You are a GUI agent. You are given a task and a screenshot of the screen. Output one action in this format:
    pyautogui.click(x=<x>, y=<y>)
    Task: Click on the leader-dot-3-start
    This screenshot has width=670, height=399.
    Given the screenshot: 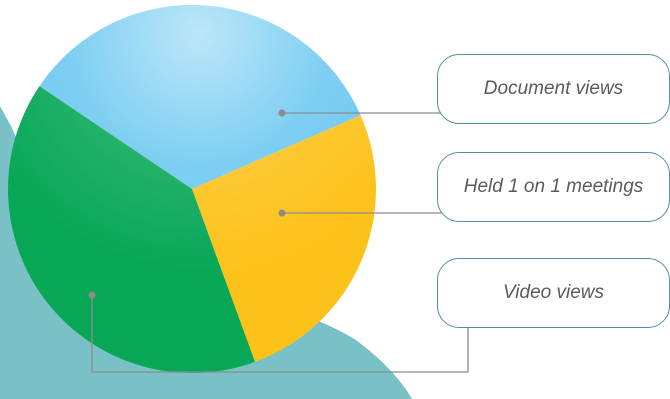 What is the action you would take?
    pyautogui.click(x=92, y=295)
    